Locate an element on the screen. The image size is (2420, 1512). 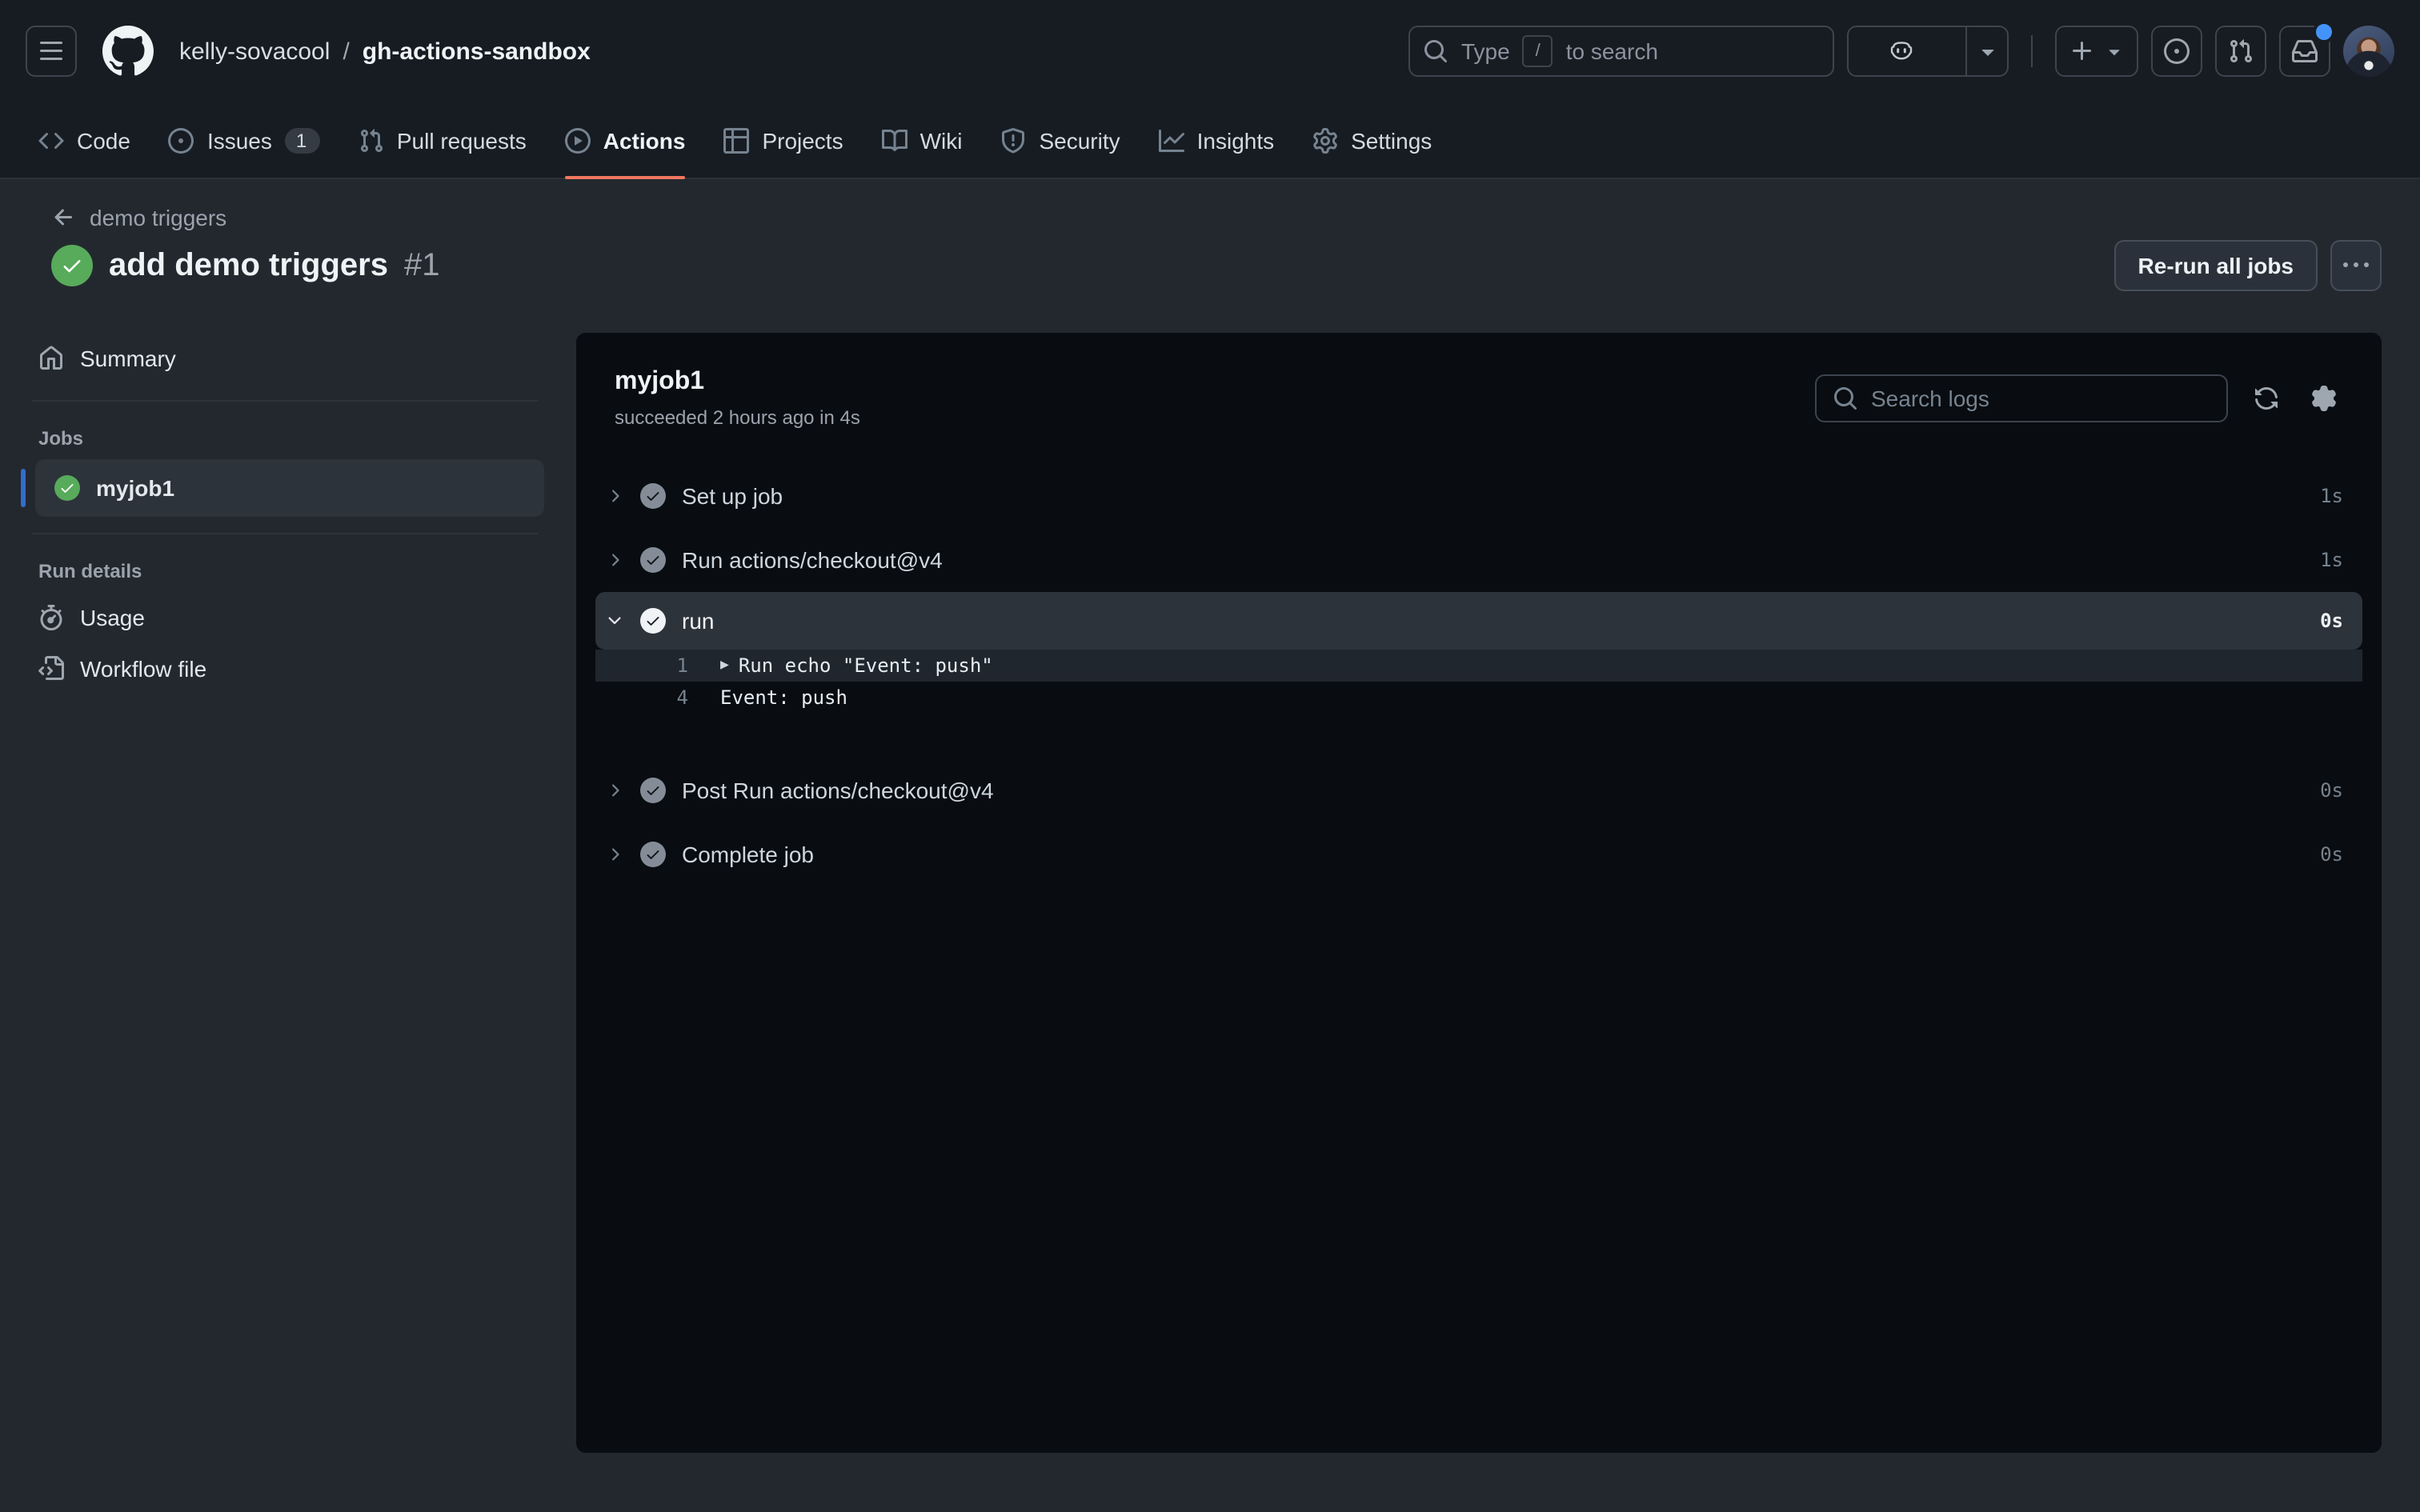
refresh-logs-button is located at coordinates (2266, 398).